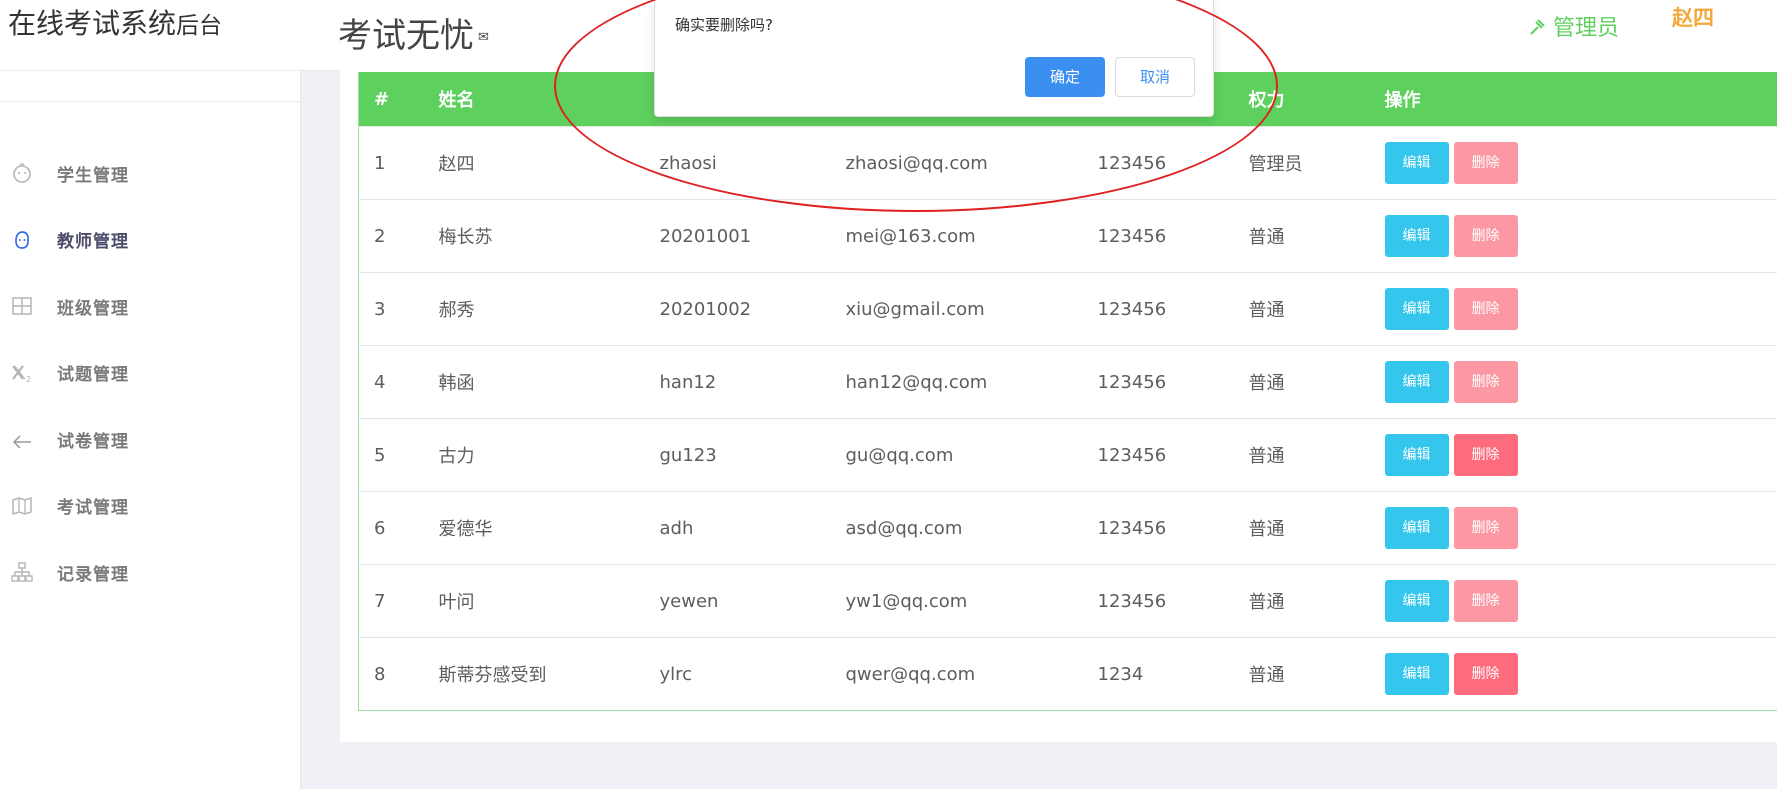 Image resolution: width=1777 pixels, height=789 pixels. What do you see at coordinates (199, 26) in the screenshot?
I see `app-subtitle: 后台` at bounding box center [199, 26].